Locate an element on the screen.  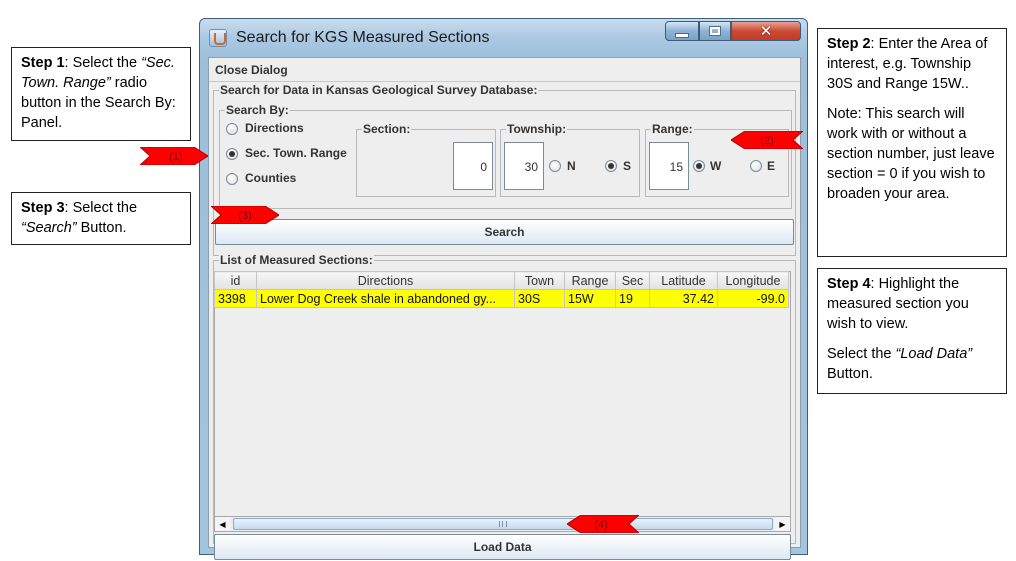
close-window-button: ✕ is located at coordinates (766, 31).